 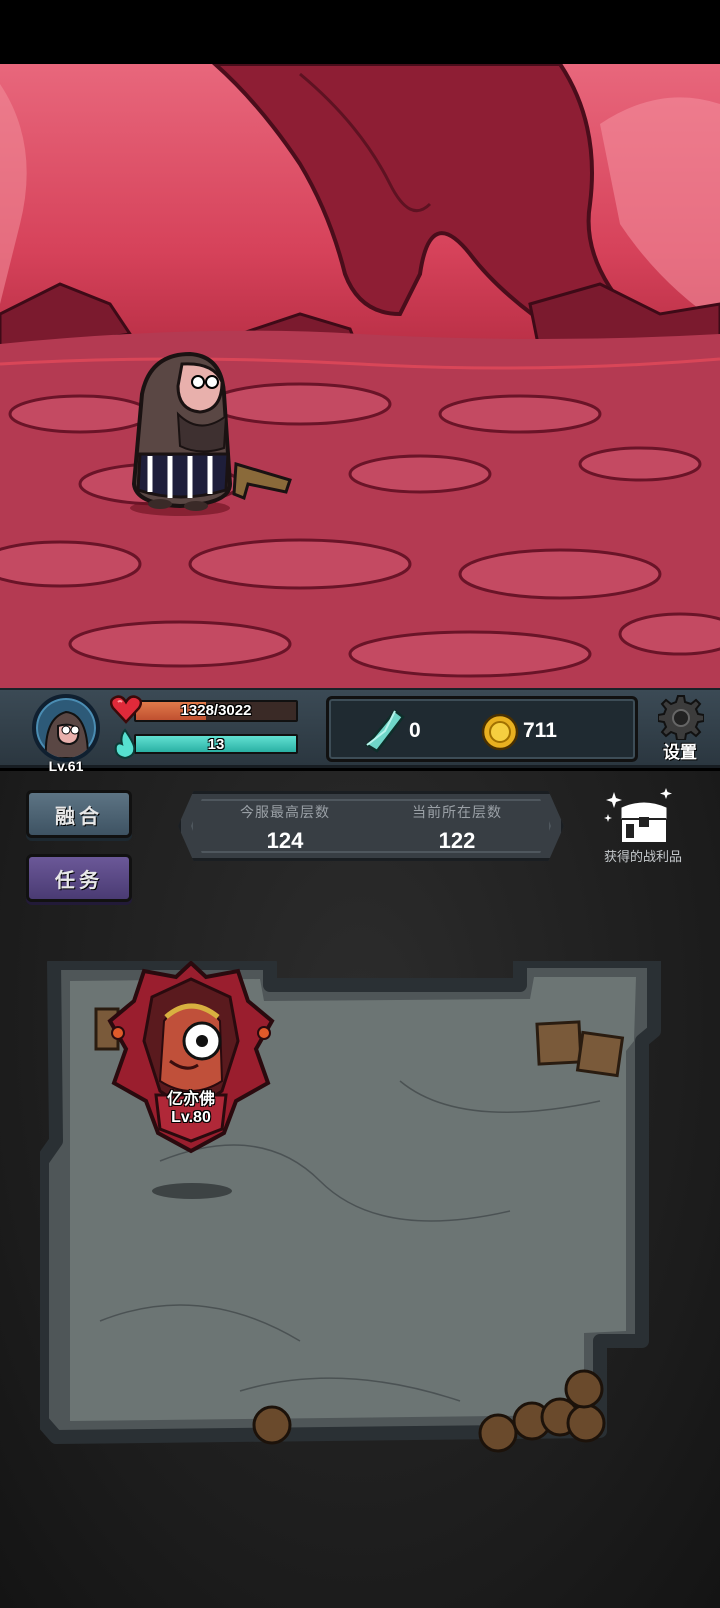 I want to click on heart-icon, so click(x=126, y=709).